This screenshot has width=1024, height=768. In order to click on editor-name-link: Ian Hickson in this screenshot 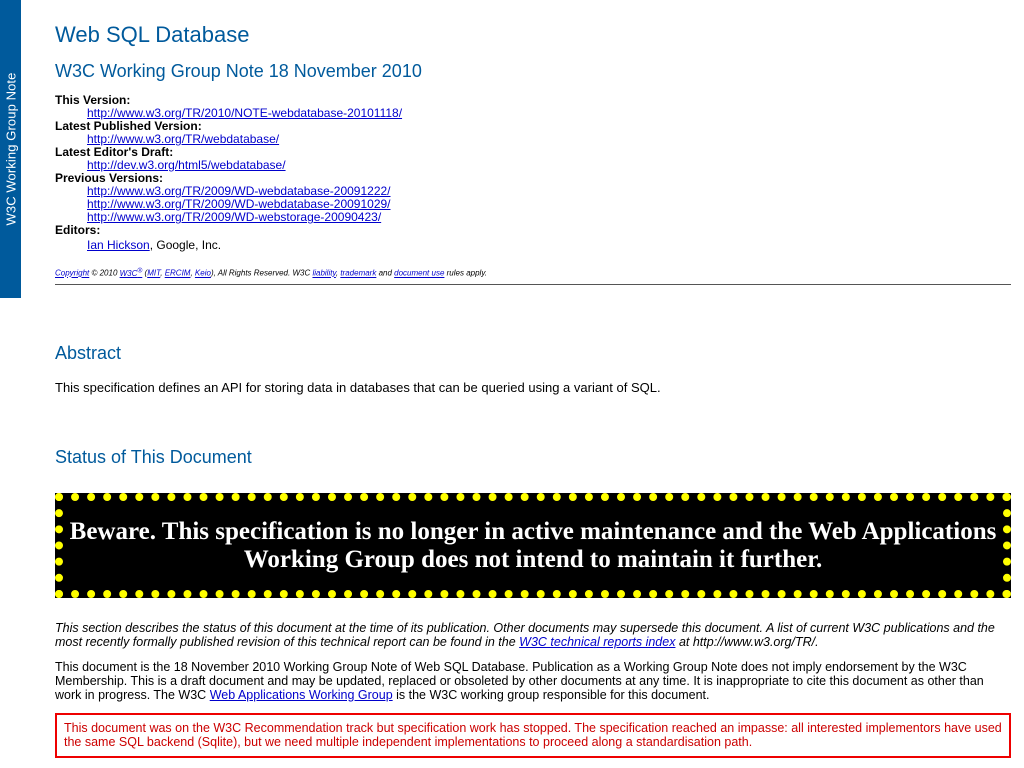, I will do `click(118, 245)`.